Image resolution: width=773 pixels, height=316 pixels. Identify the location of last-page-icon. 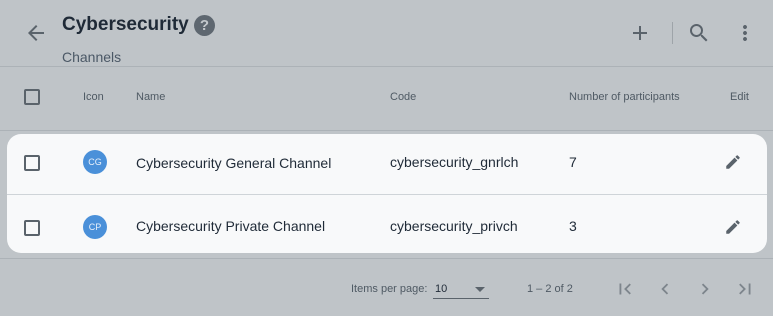
(745, 289).